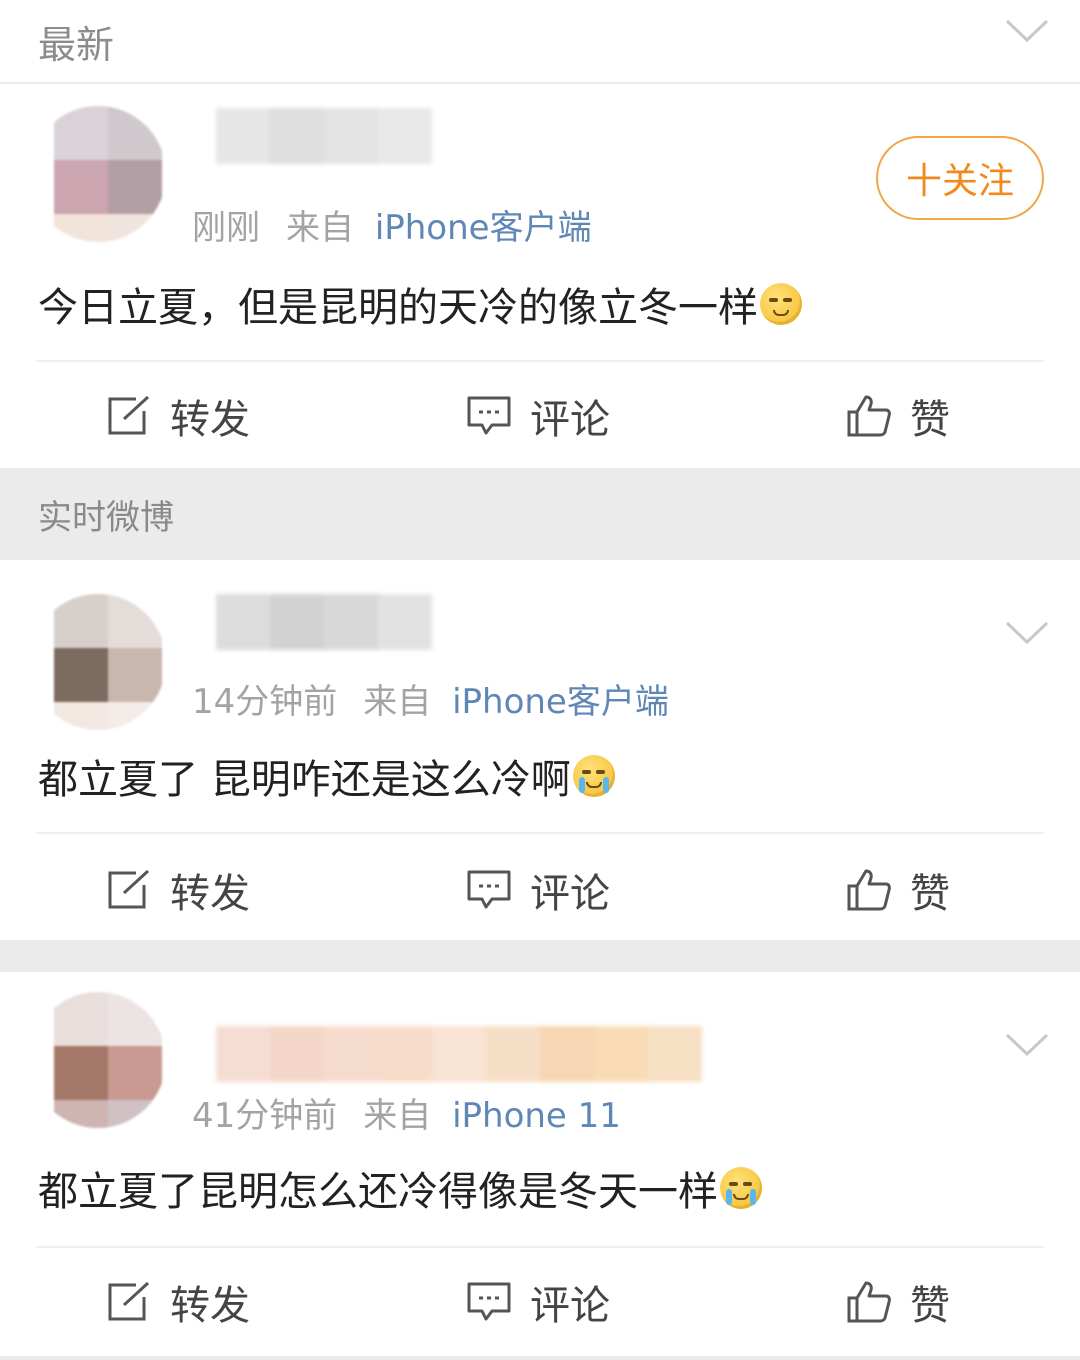 Image resolution: width=1080 pixels, height=1360 pixels. I want to click on section-title: 最新, so click(76, 44).